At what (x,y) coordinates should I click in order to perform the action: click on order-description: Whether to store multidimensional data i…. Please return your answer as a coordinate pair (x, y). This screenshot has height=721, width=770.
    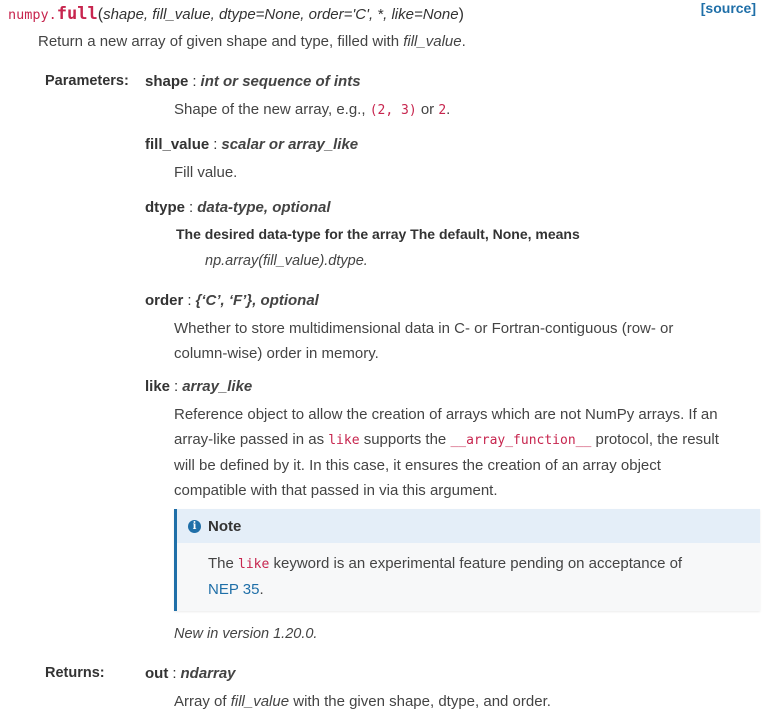
    Looking at the image, I should click on (464, 341).